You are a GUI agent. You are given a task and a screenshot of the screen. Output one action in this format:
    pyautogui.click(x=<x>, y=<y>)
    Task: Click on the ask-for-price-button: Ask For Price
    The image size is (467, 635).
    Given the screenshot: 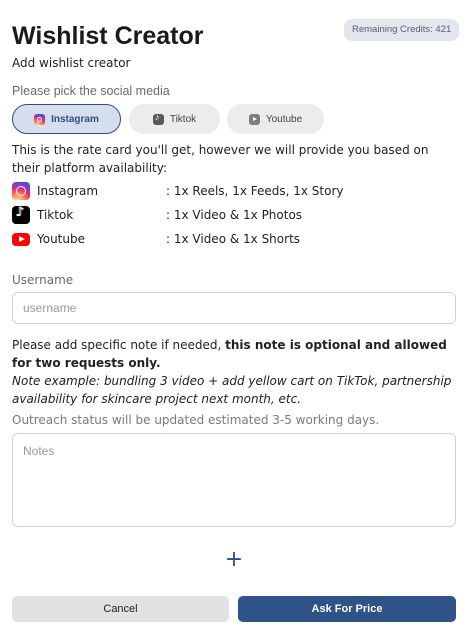 What is the action you would take?
    pyautogui.click(x=347, y=609)
    